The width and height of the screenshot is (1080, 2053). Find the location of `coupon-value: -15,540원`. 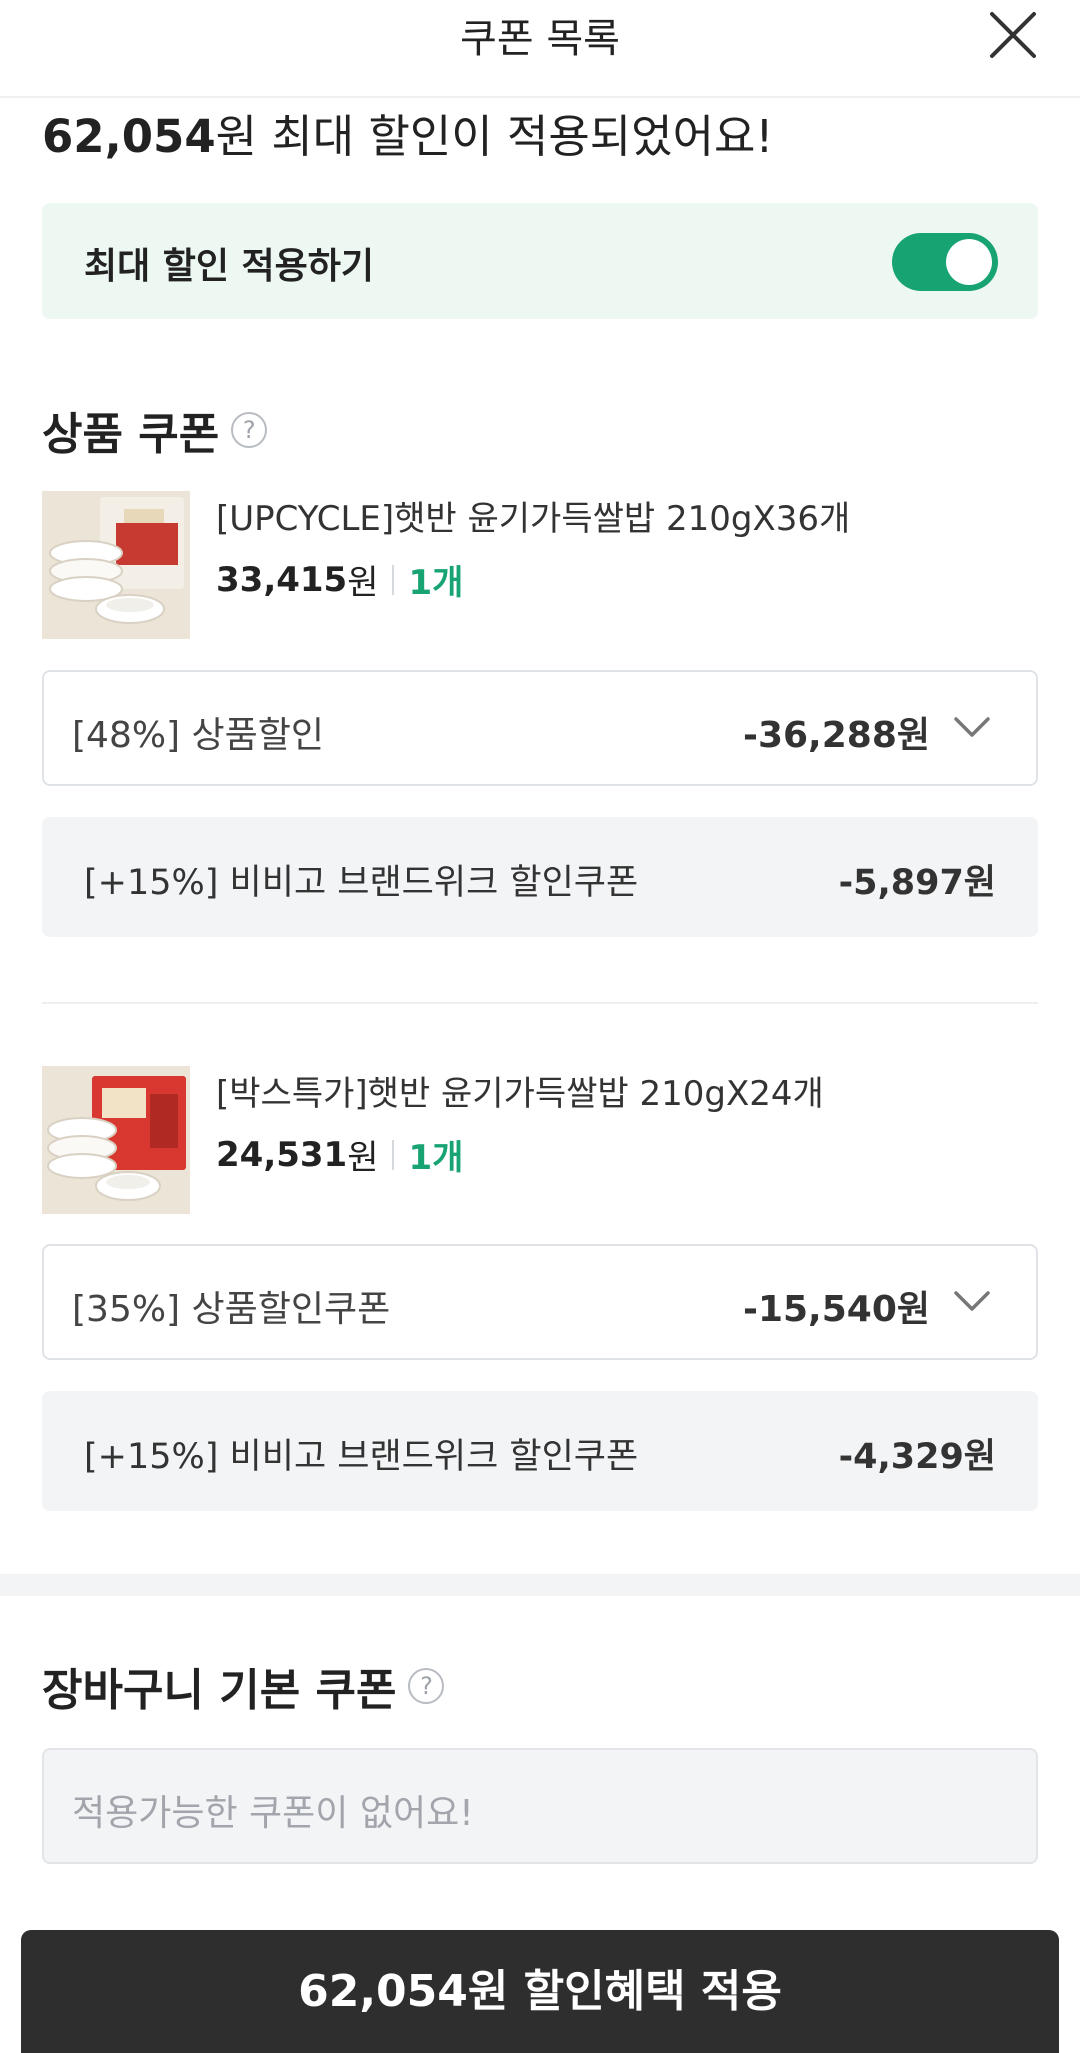

coupon-value: -15,540원 is located at coordinates (836, 1309).